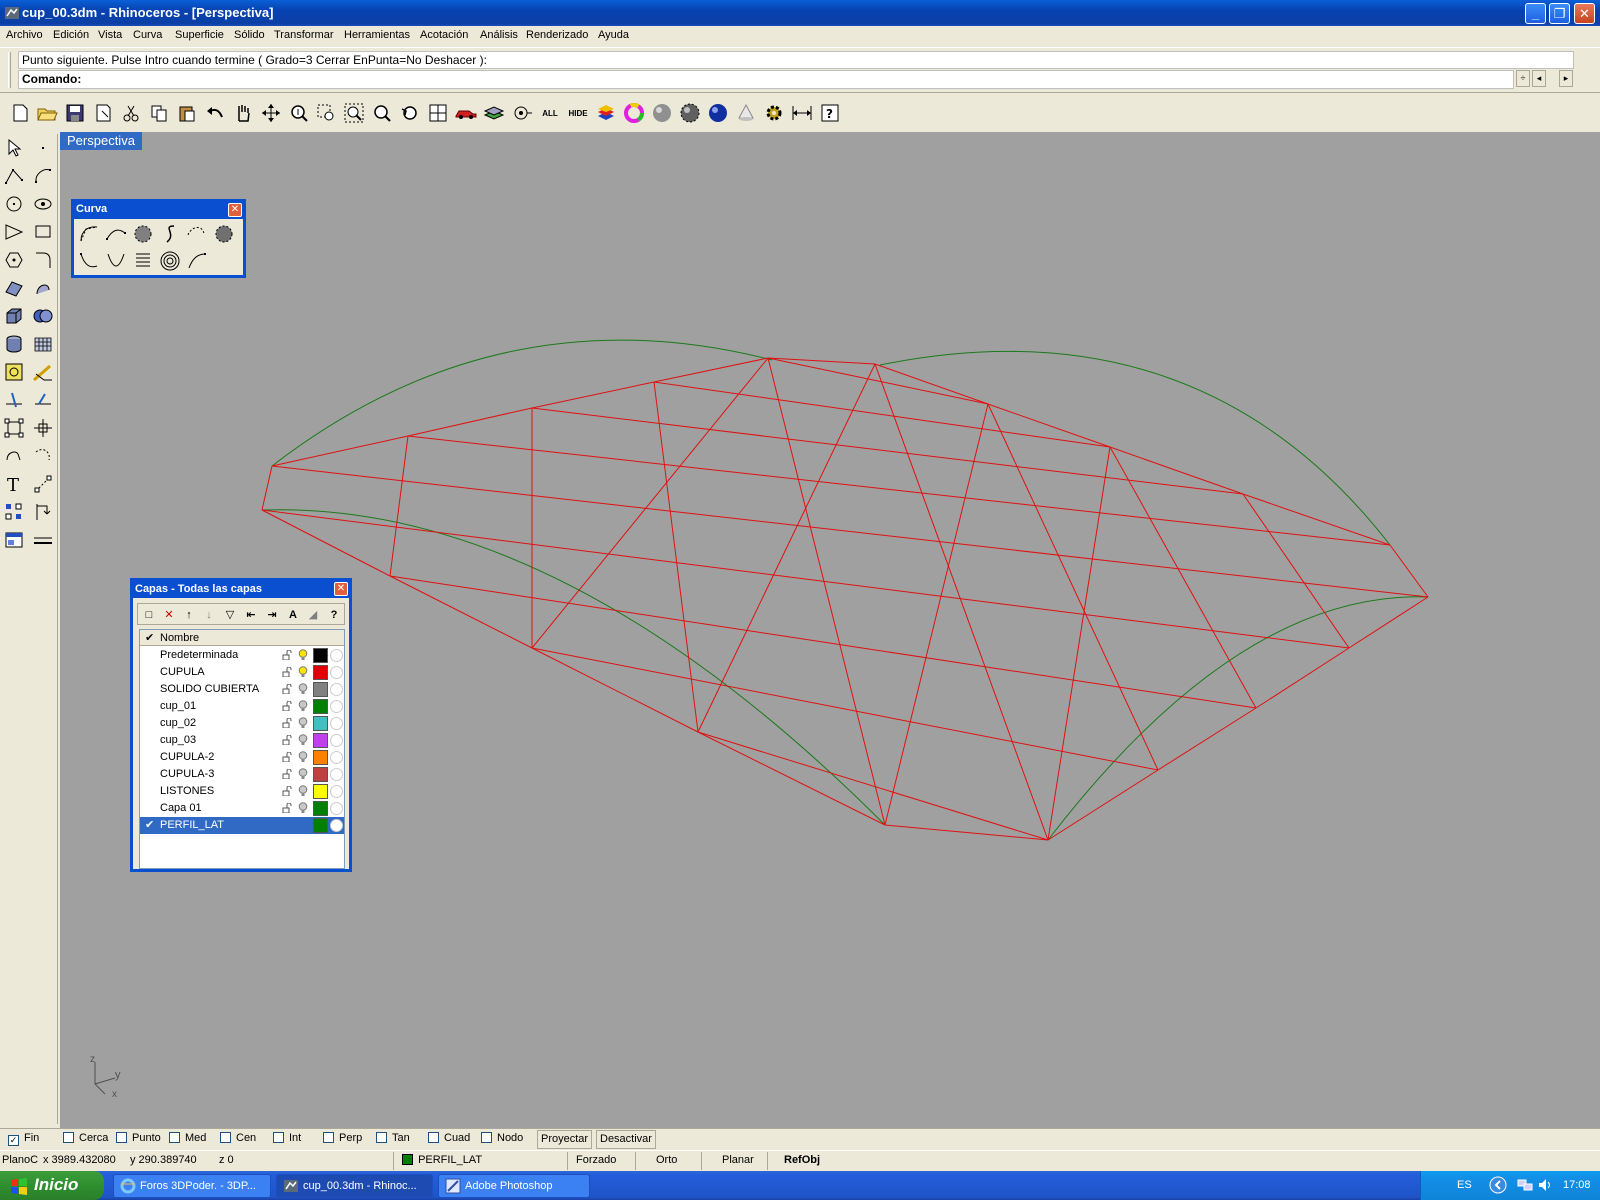  What do you see at coordinates (293, 615) in the screenshot?
I see `text-style-icon: A` at bounding box center [293, 615].